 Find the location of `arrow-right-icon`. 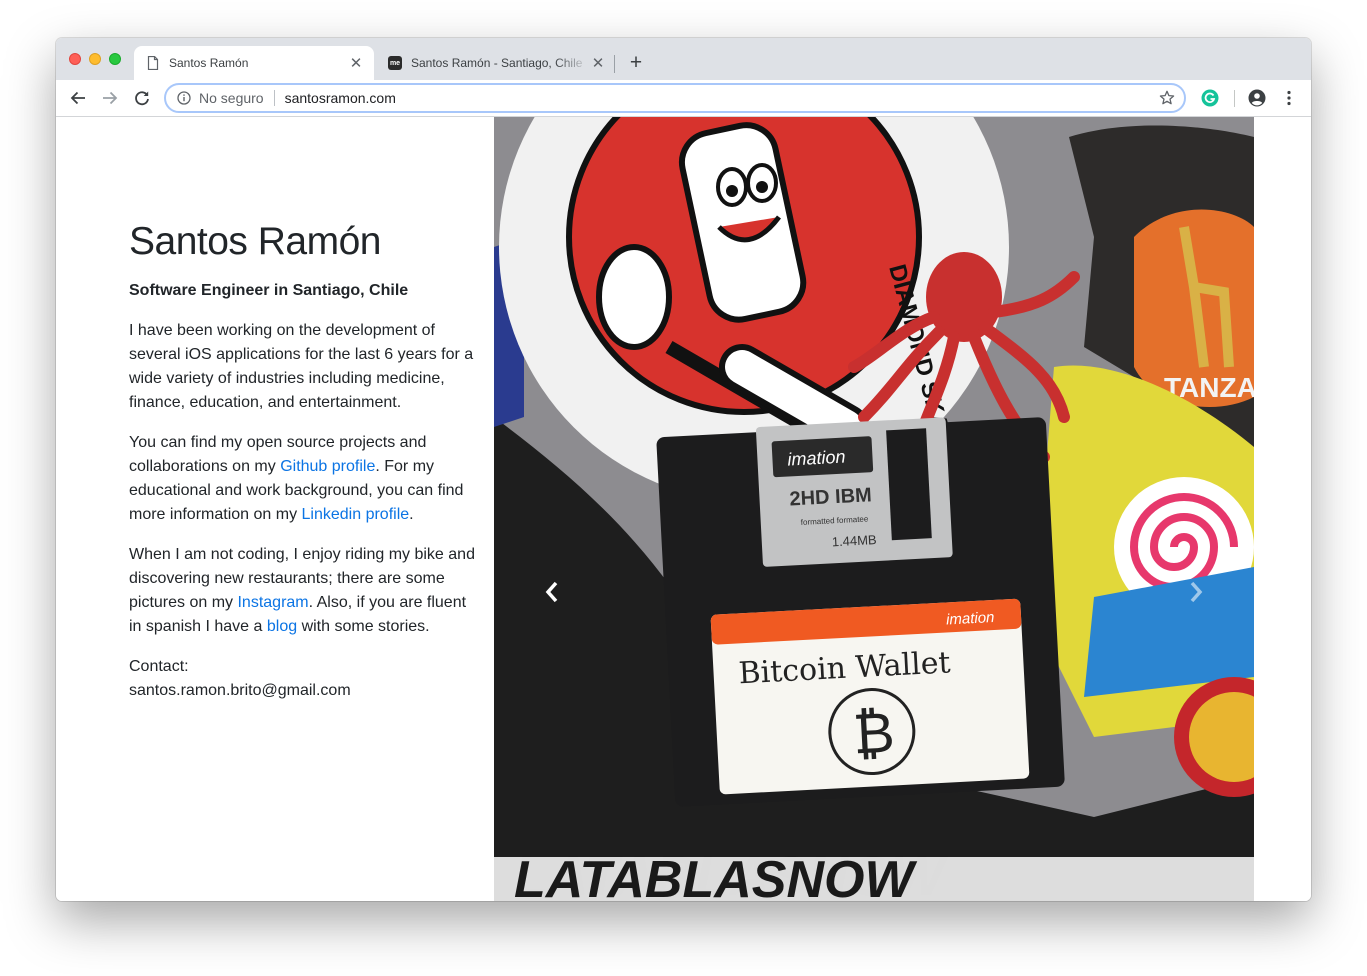

arrow-right-icon is located at coordinates (110, 98).